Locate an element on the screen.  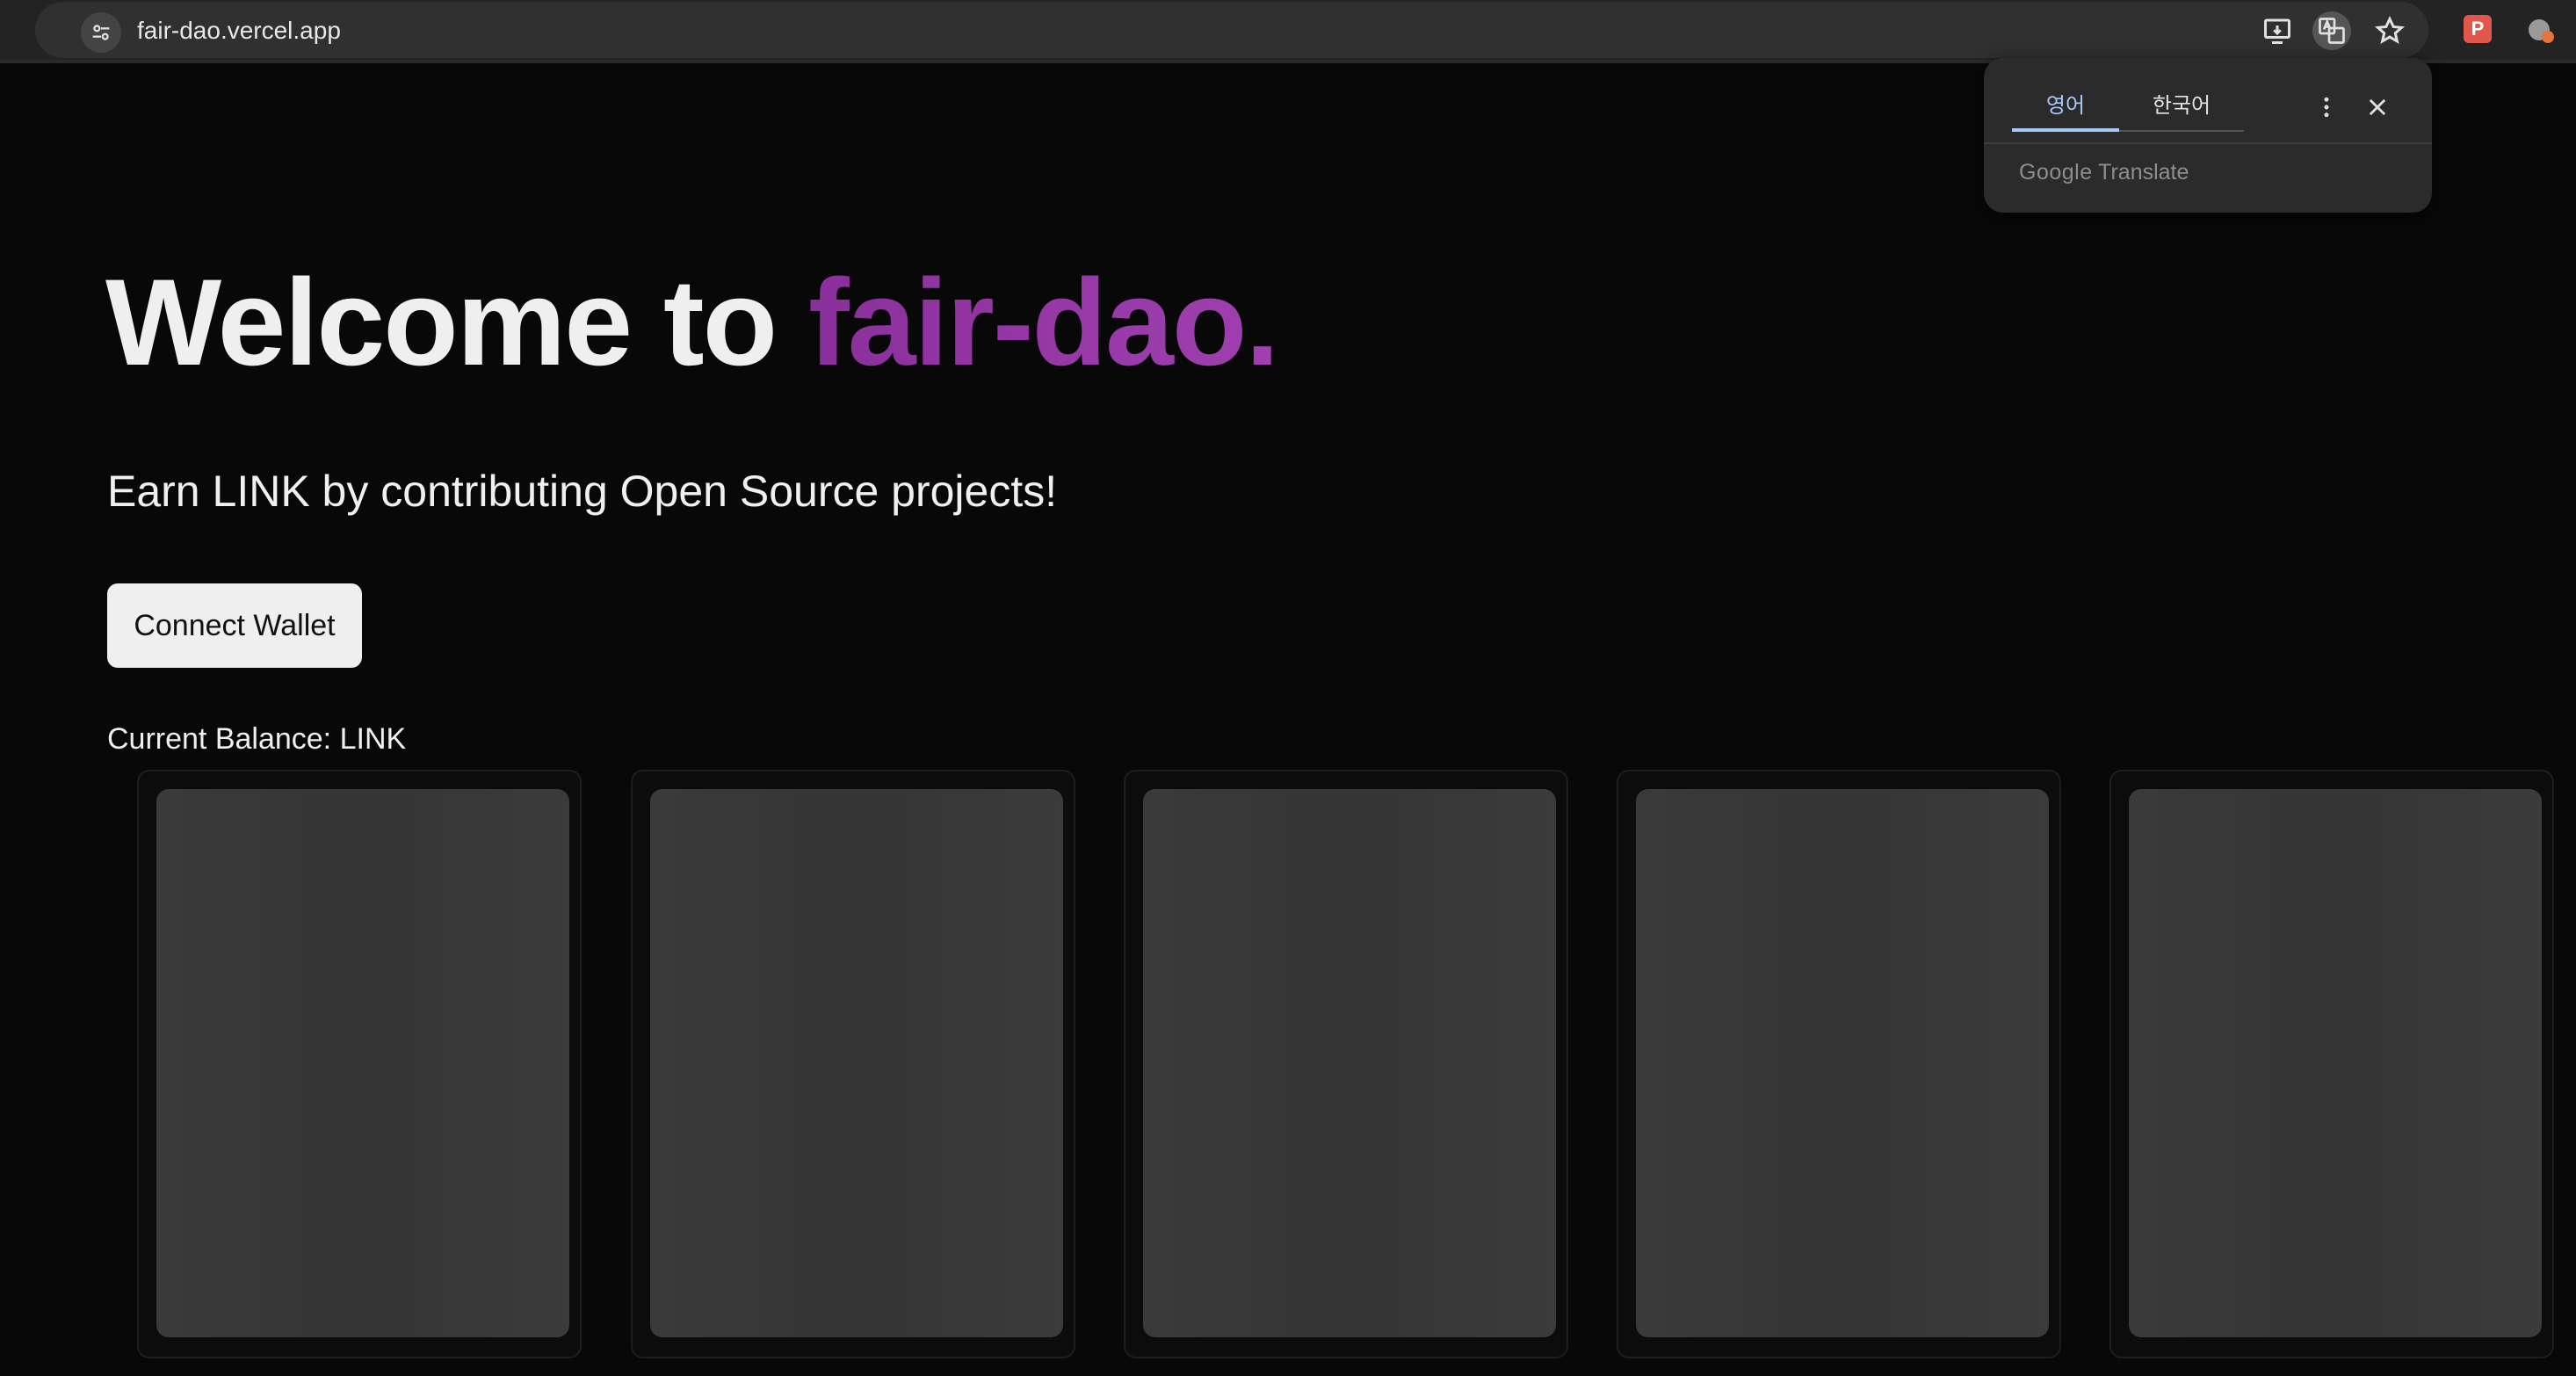
translate-wordmark: Translate is located at coordinates (2143, 172).